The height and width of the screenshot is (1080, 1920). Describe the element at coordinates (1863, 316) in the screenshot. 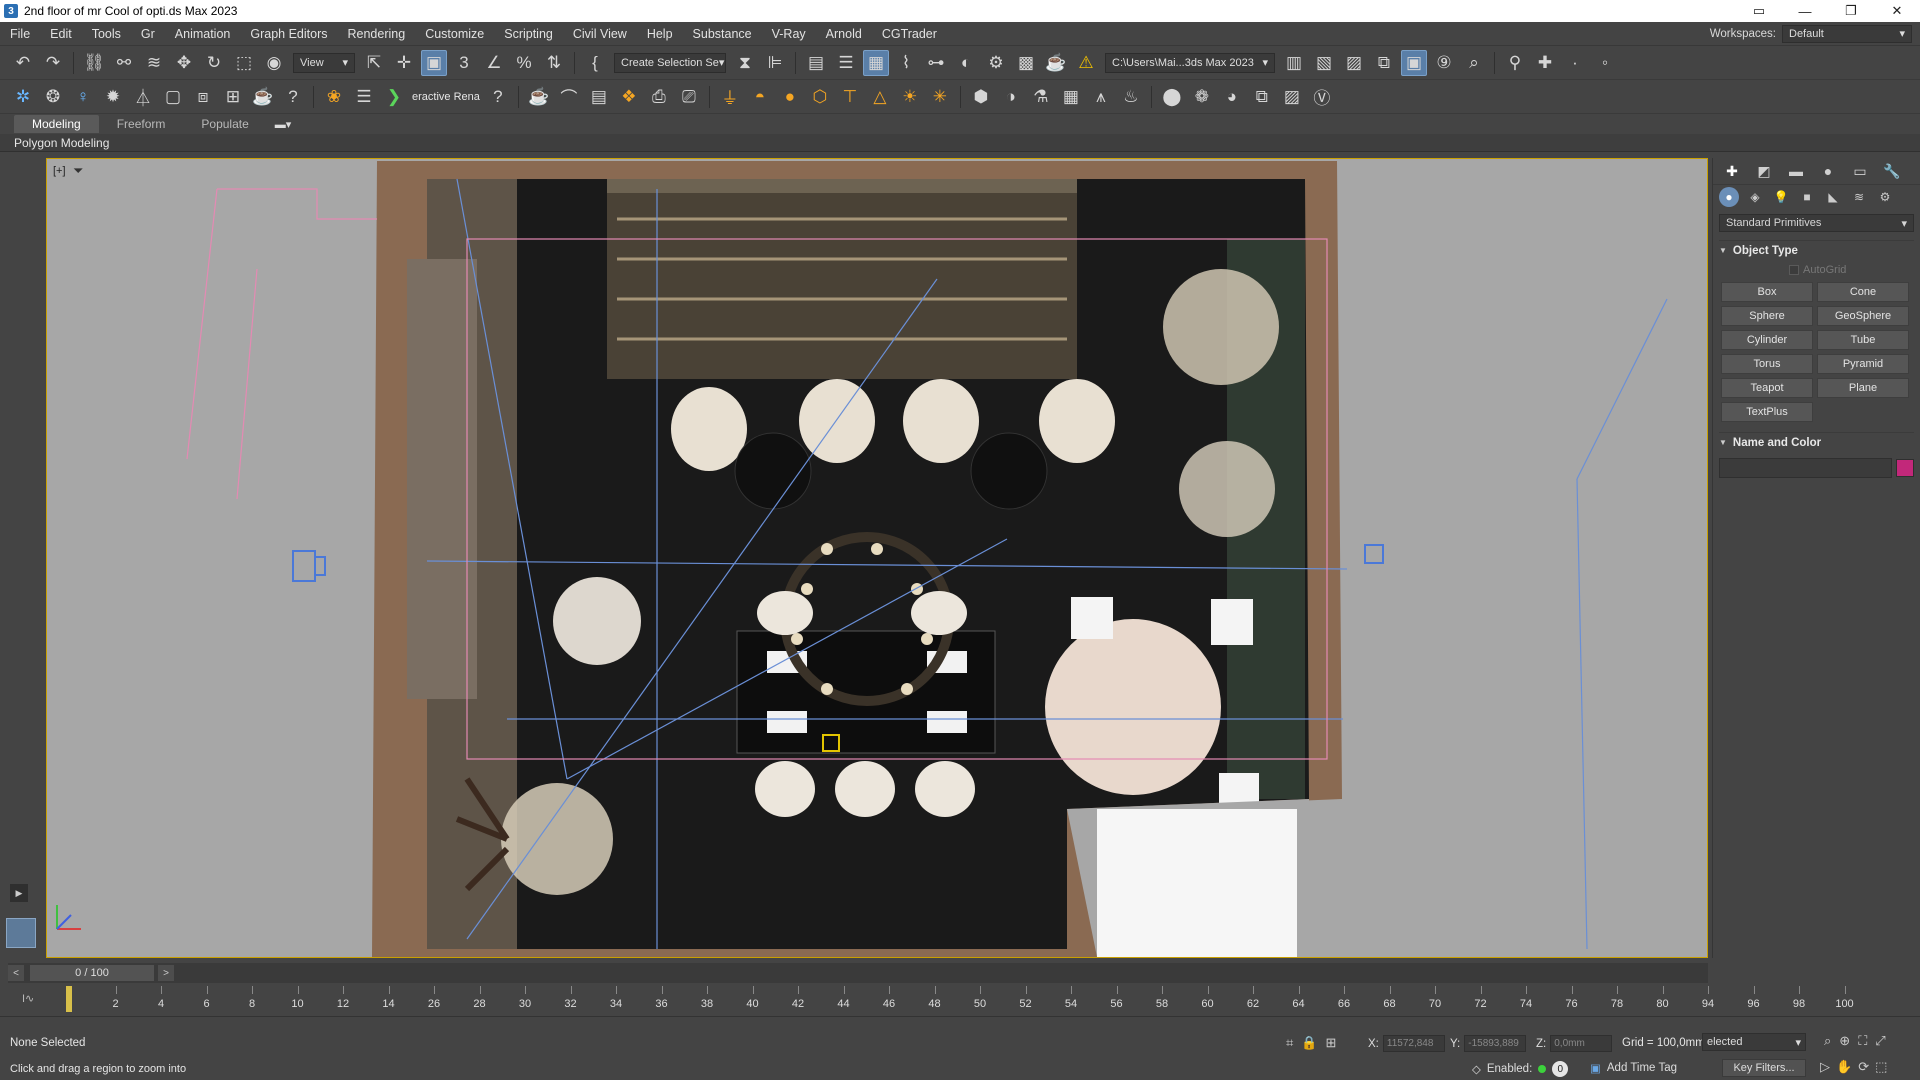

I see `geosphere-button: GeoSphere` at that location.